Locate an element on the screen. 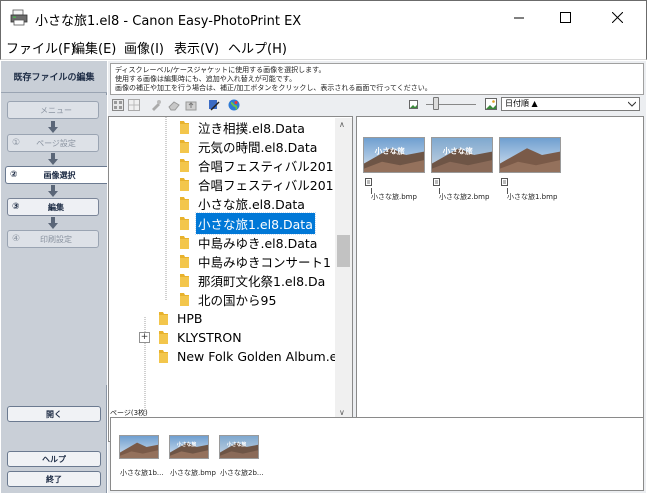  menu-image: 画像(I) is located at coordinates (144, 47).